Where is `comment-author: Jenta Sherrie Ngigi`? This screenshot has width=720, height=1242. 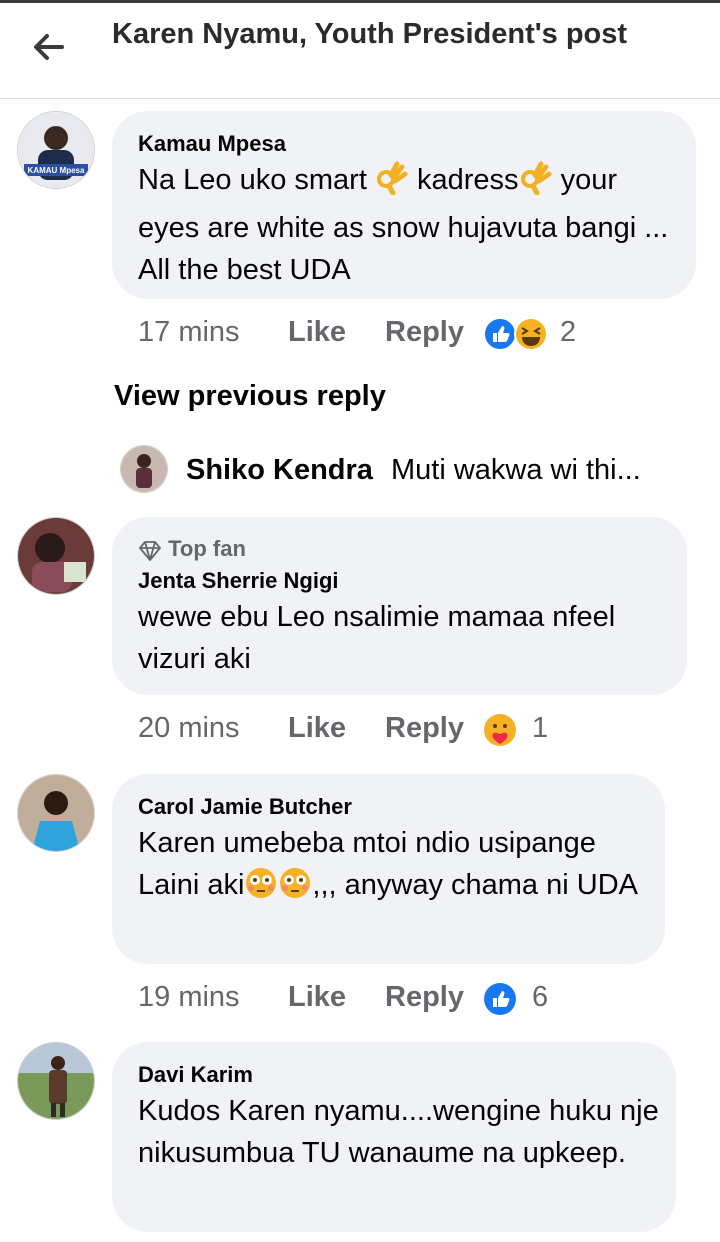
comment-author: Jenta Sherrie Ngigi is located at coordinates (238, 581).